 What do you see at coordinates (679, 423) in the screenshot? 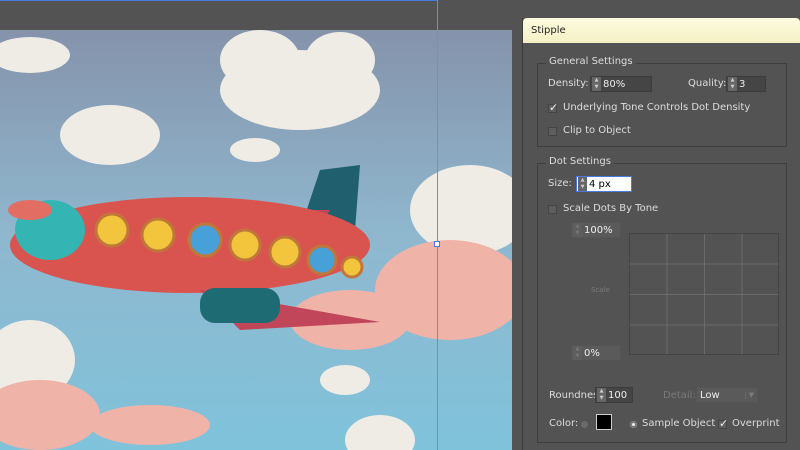
I see `sample-object-label: Sample Object` at bounding box center [679, 423].